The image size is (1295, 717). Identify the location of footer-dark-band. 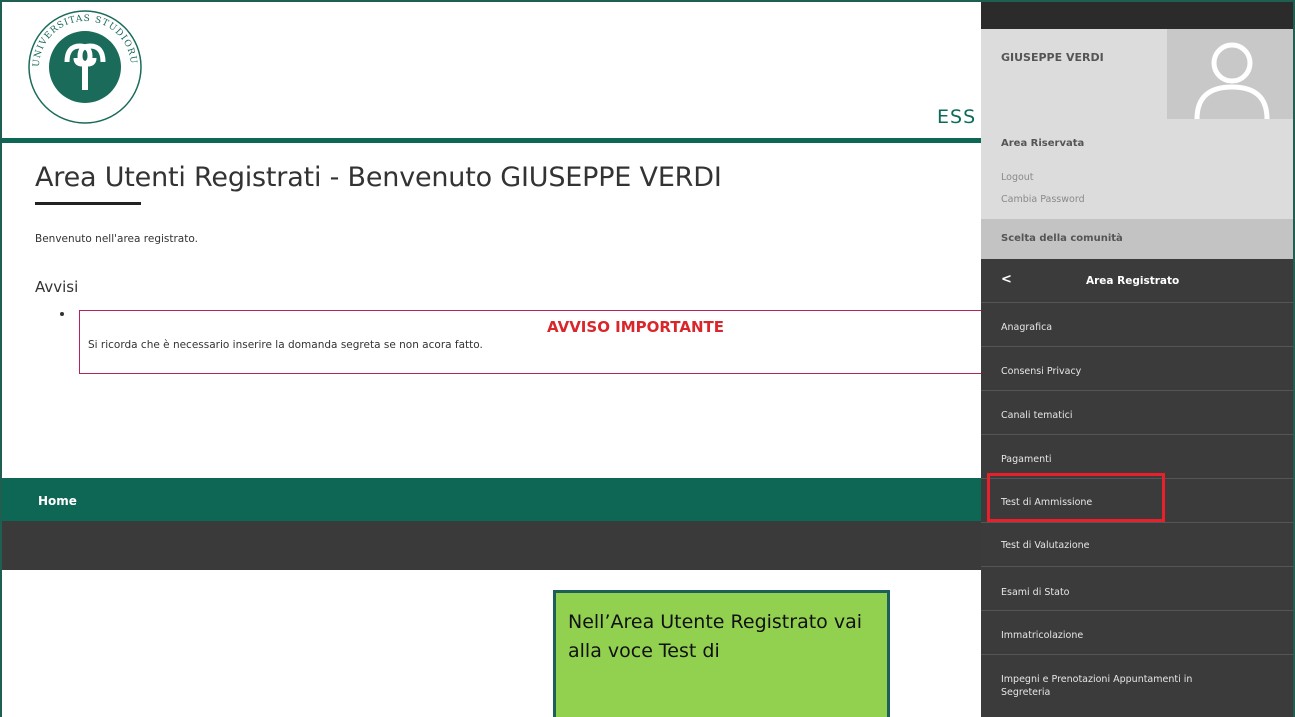
(494, 545).